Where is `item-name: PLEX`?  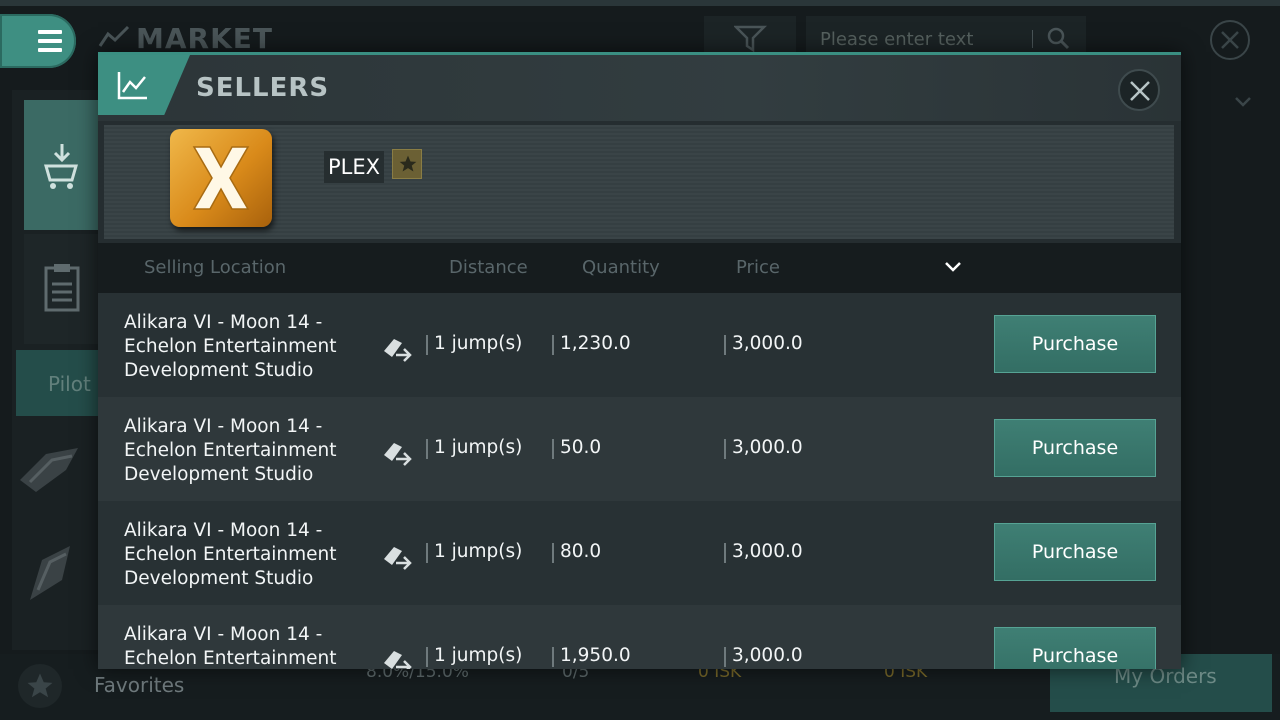
item-name: PLEX is located at coordinates (354, 167).